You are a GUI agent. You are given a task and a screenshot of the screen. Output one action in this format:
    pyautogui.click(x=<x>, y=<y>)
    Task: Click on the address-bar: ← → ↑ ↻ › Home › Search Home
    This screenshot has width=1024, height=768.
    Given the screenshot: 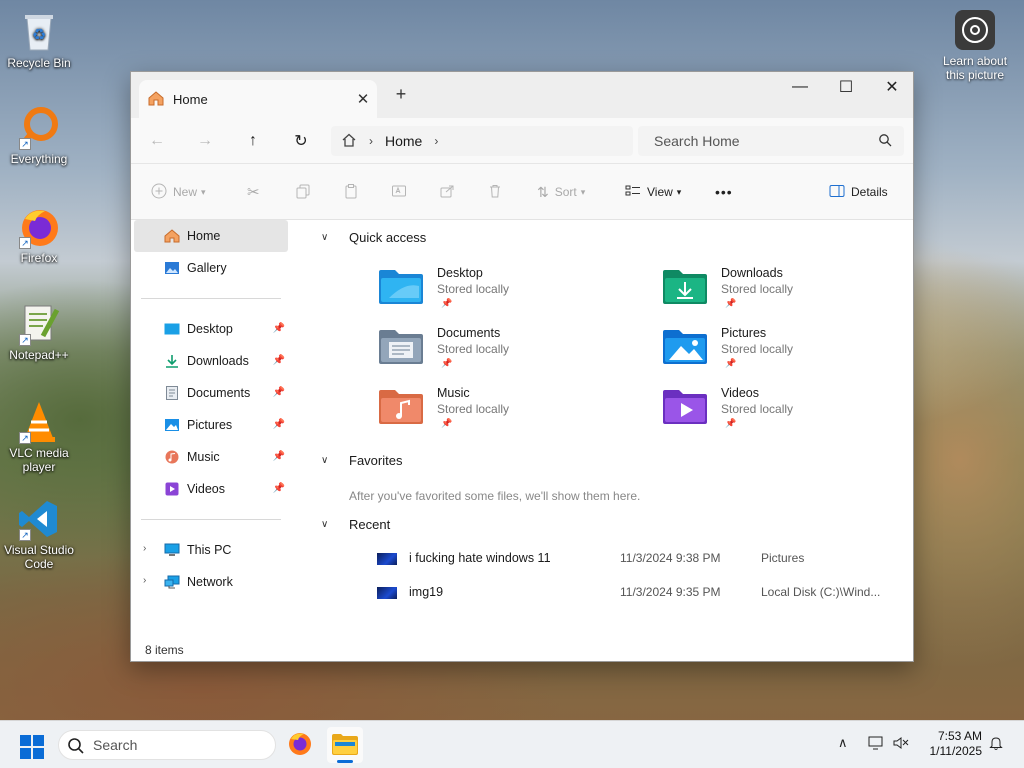 What is the action you would take?
    pyautogui.click(x=522, y=141)
    